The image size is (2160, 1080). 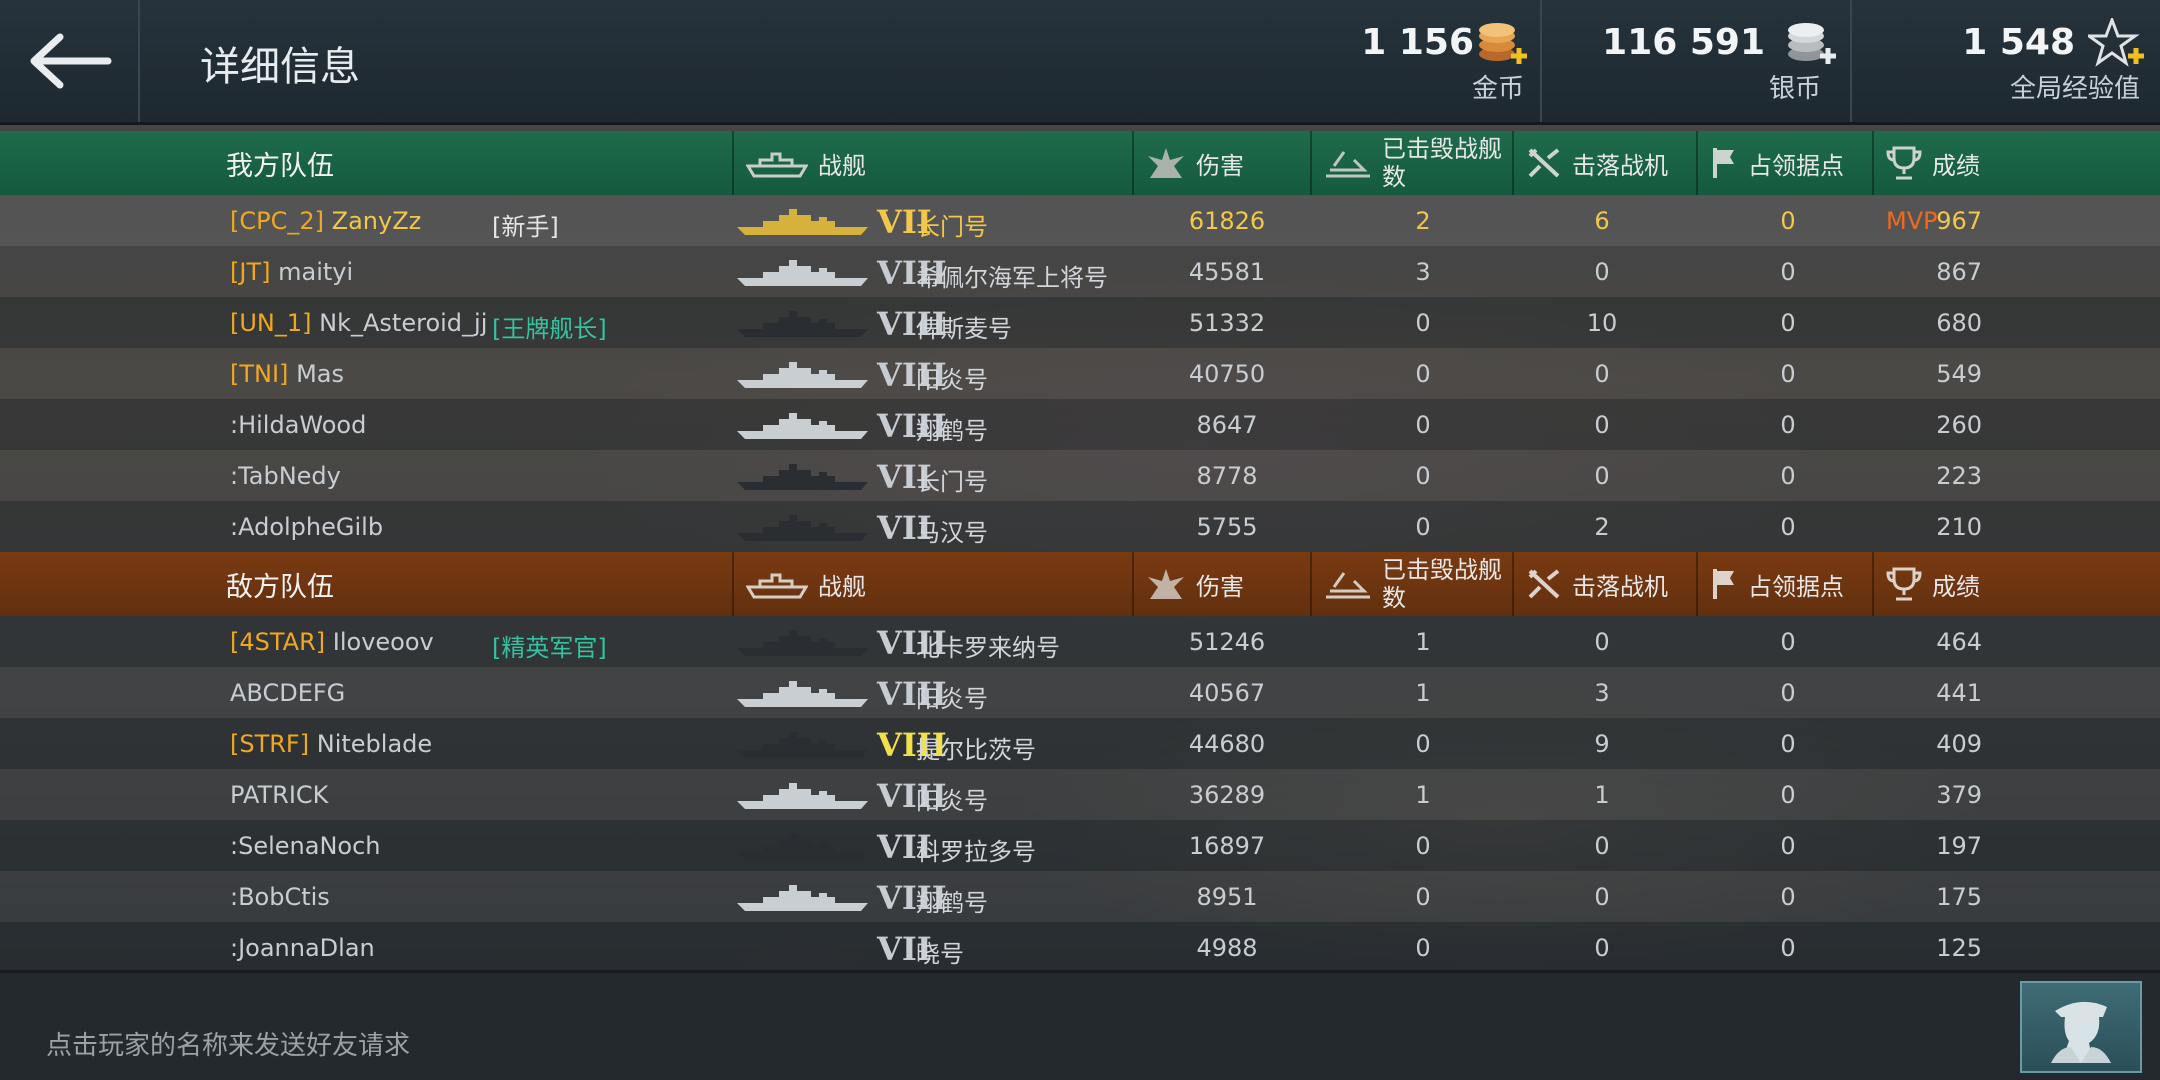 I want to click on captain-icon, so click(x=2081, y=1032).